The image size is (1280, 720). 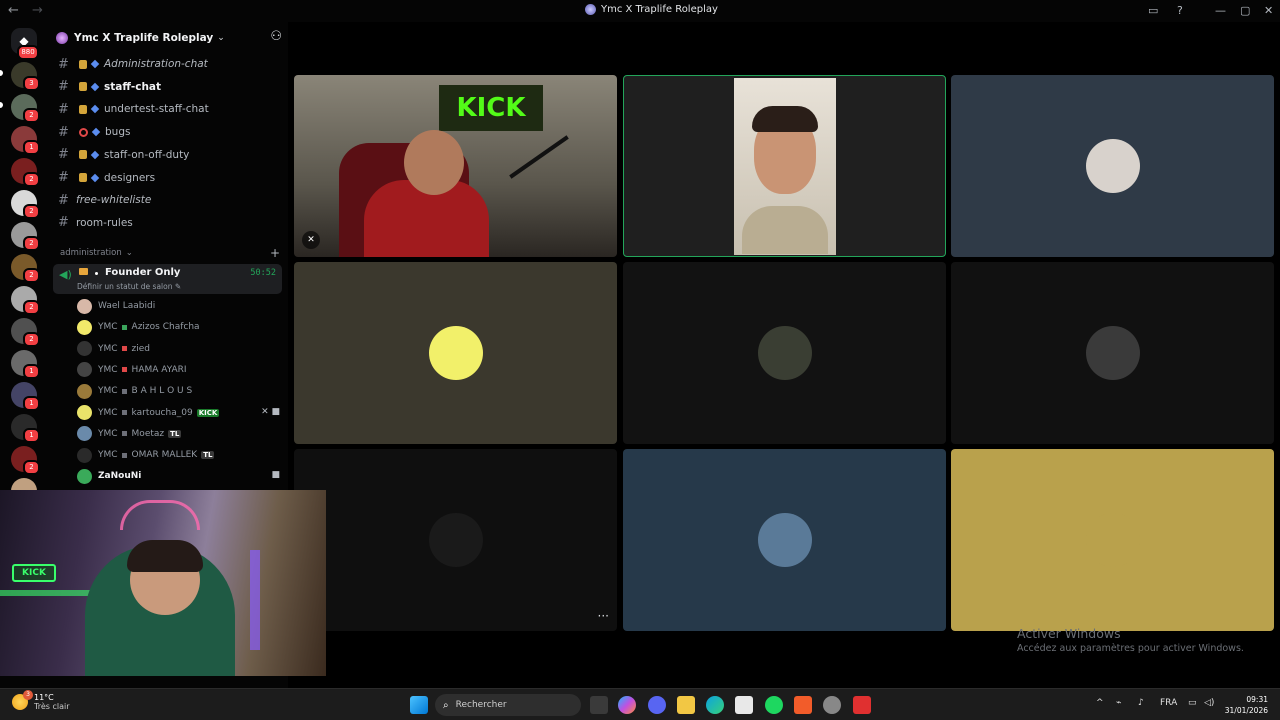 What do you see at coordinates (657, 705) in the screenshot?
I see `discord-icon` at bounding box center [657, 705].